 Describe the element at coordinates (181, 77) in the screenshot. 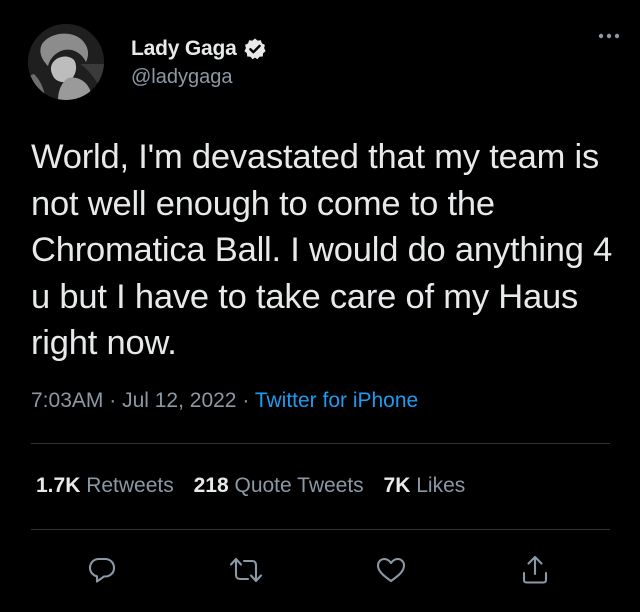

I see `author-handle: @ladygaga` at that location.